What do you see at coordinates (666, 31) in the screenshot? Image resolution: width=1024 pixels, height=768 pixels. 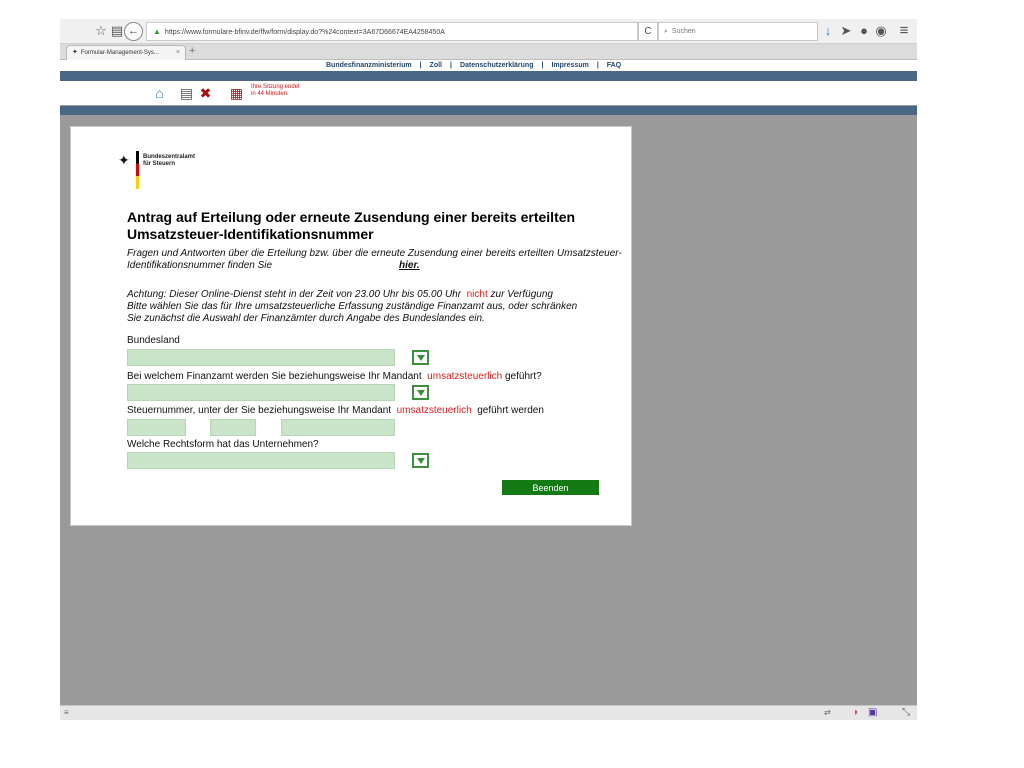 I see `search-icon: ⌕` at bounding box center [666, 31].